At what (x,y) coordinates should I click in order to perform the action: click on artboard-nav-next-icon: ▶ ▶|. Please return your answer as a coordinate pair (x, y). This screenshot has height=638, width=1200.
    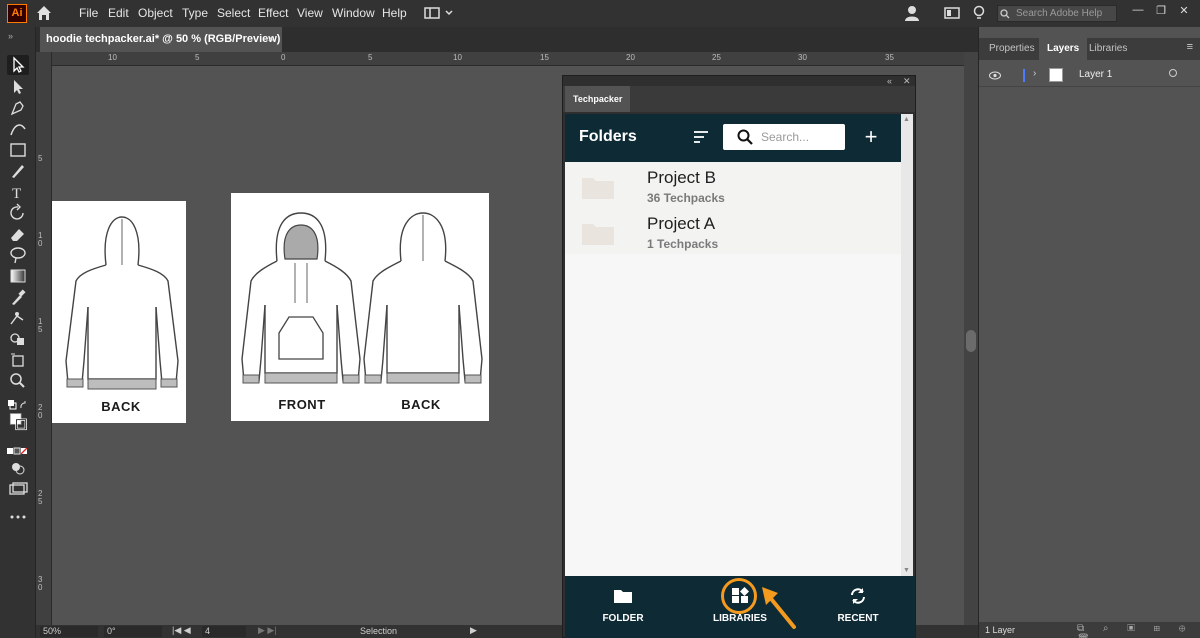
    Looking at the image, I should click on (267, 630).